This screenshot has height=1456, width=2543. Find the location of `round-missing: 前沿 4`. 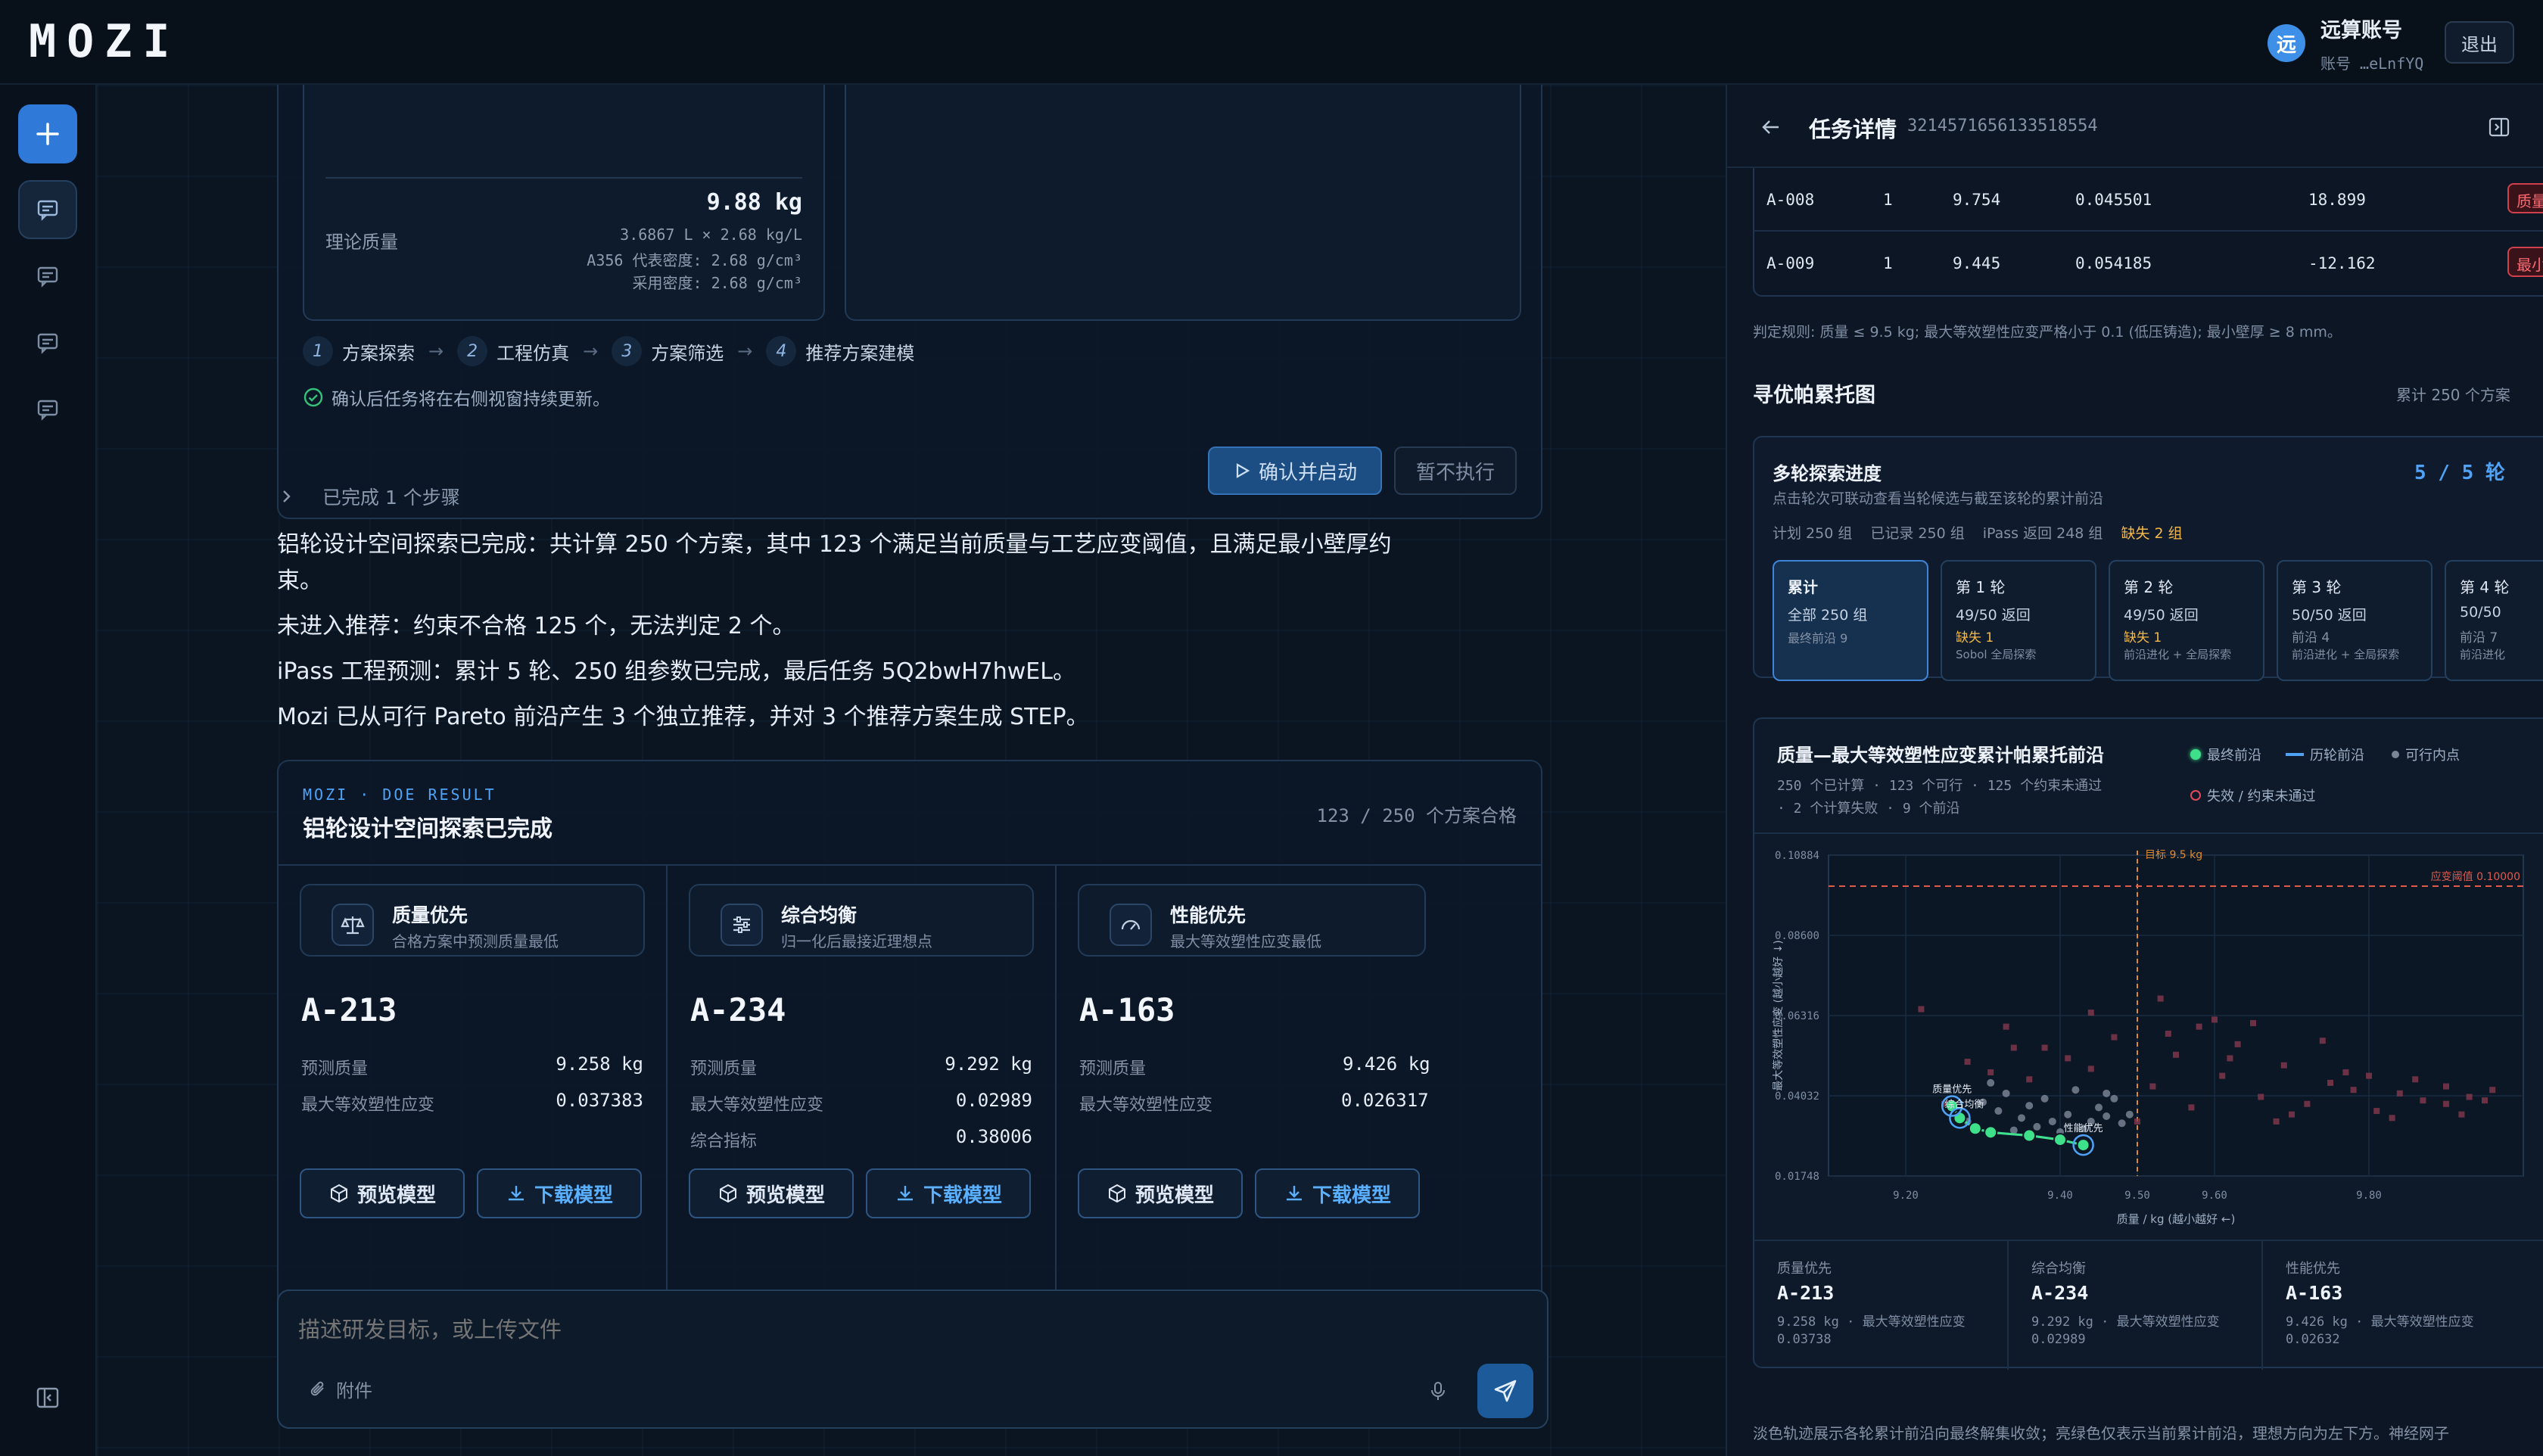

round-missing: 前沿 4 is located at coordinates (2311, 638).